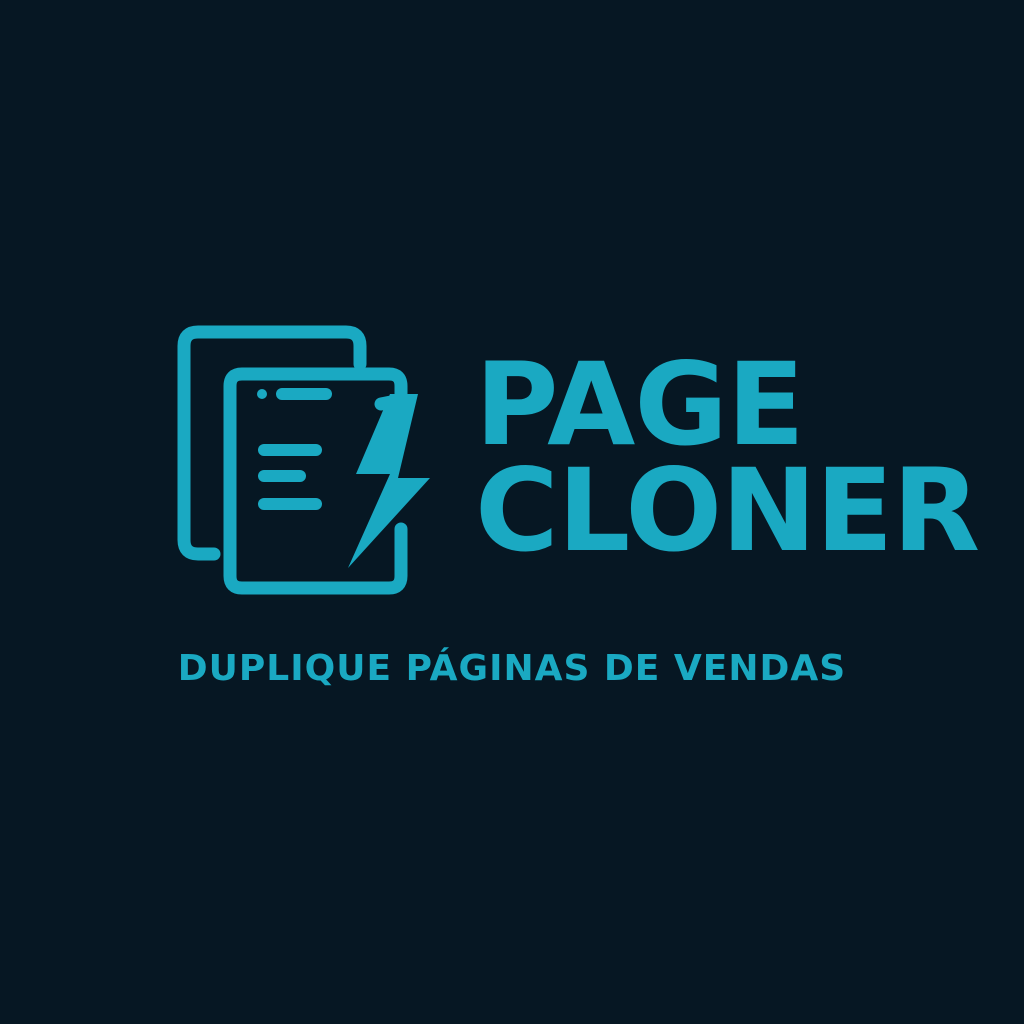 This screenshot has height=1024, width=1024. I want to click on back-page-outline, so click(272, 443).